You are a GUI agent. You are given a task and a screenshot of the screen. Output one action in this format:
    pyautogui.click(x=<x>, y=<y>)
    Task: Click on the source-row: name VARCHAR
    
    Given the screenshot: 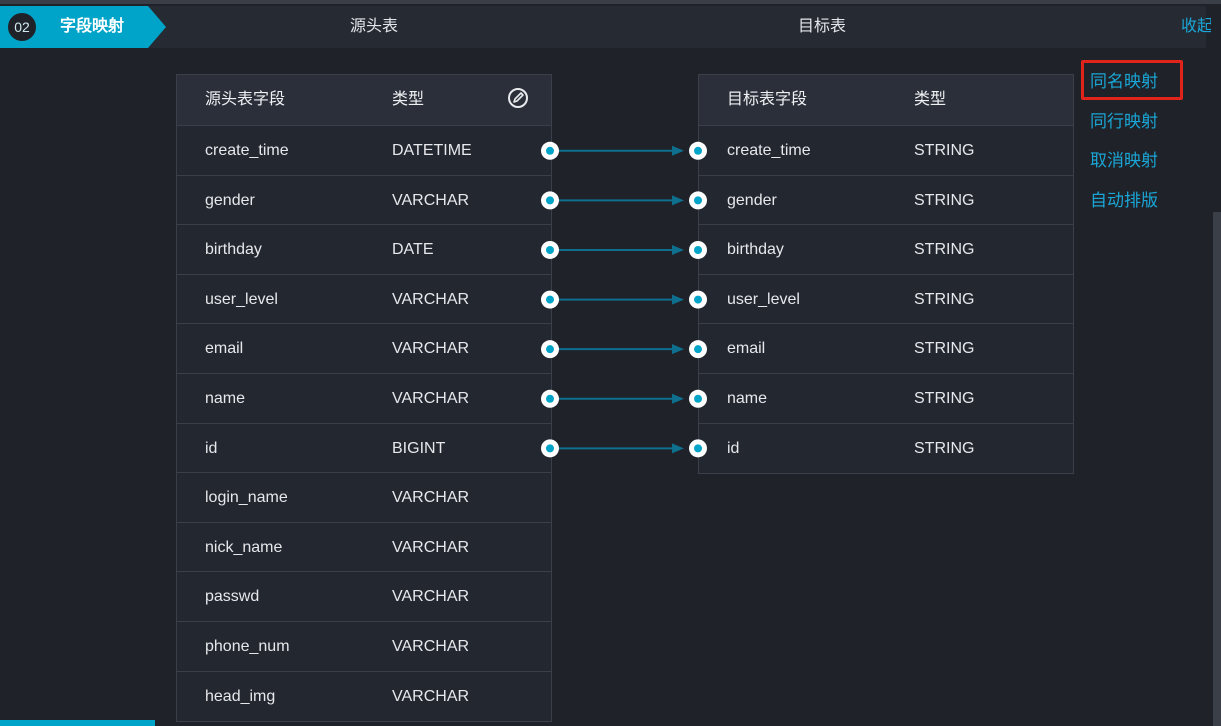 What is the action you would take?
    pyautogui.click(x=364, y=399)
    